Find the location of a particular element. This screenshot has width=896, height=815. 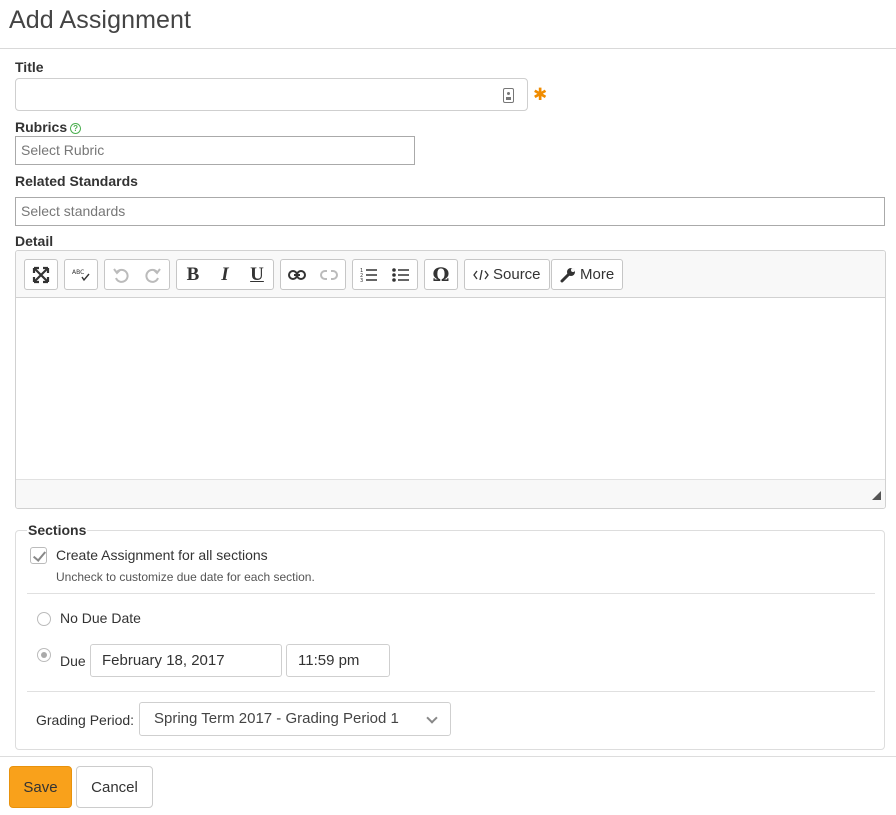

unlink-button is located at coordinates (329, 274).